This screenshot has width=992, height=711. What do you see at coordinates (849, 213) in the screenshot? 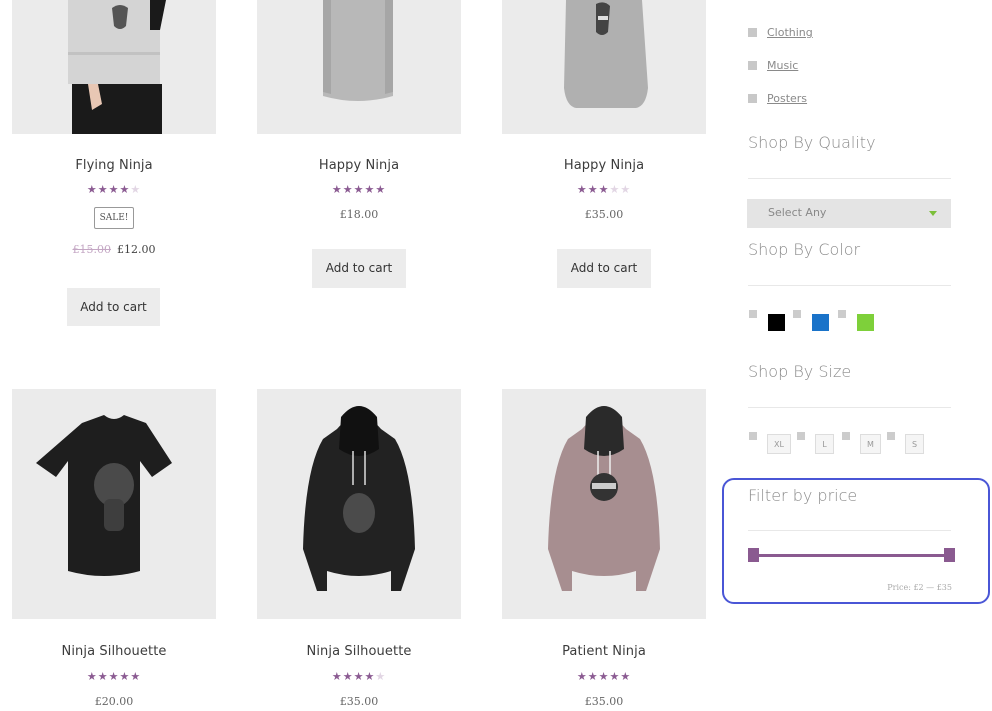
I see `quality-select: Select Any` at bounding box center [849, 213].